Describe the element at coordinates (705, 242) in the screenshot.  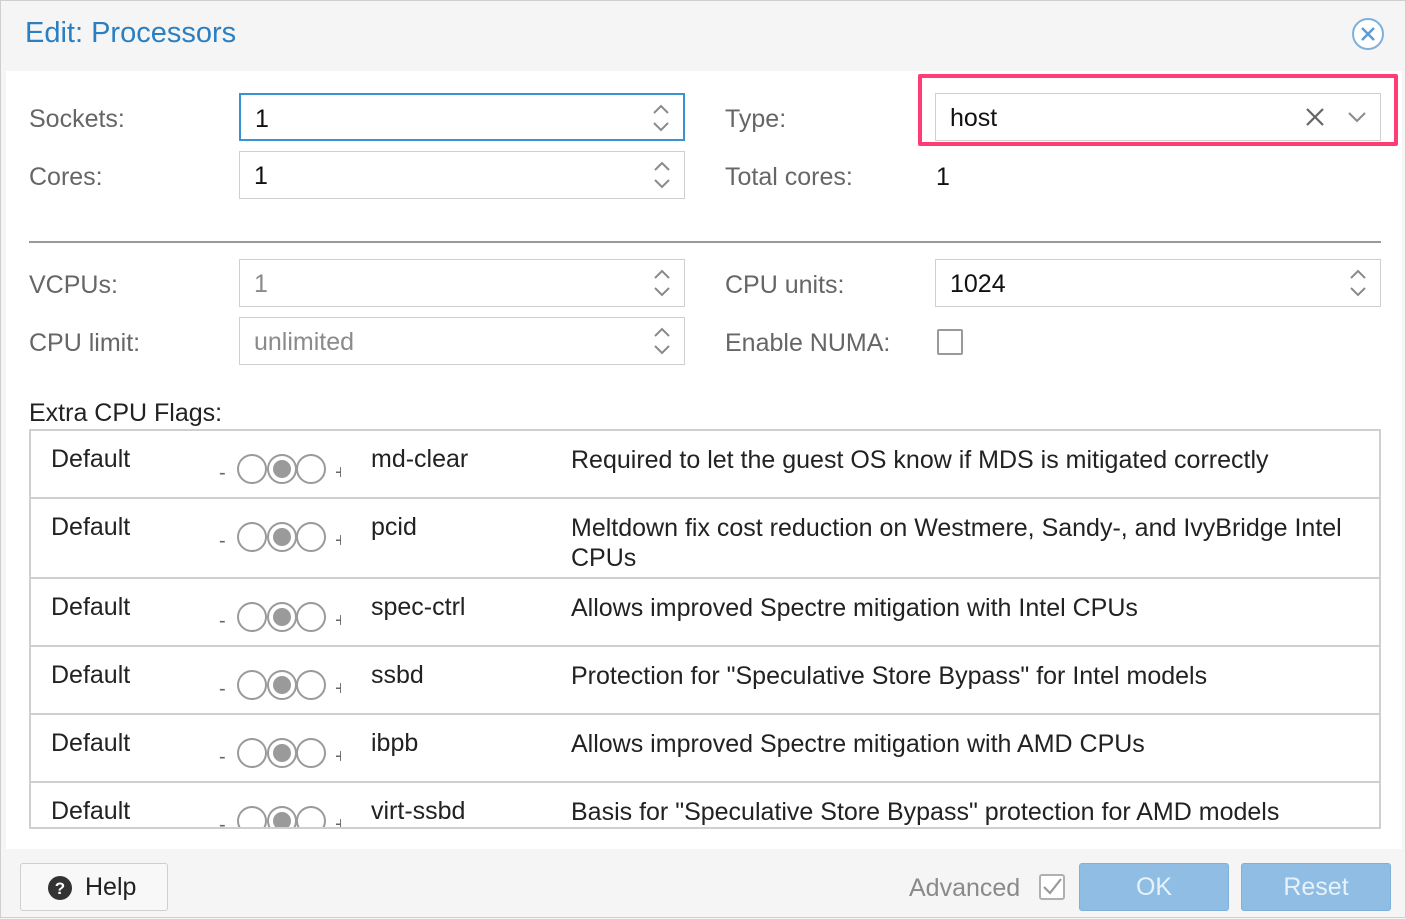
I see `advanced-separator` at that location.